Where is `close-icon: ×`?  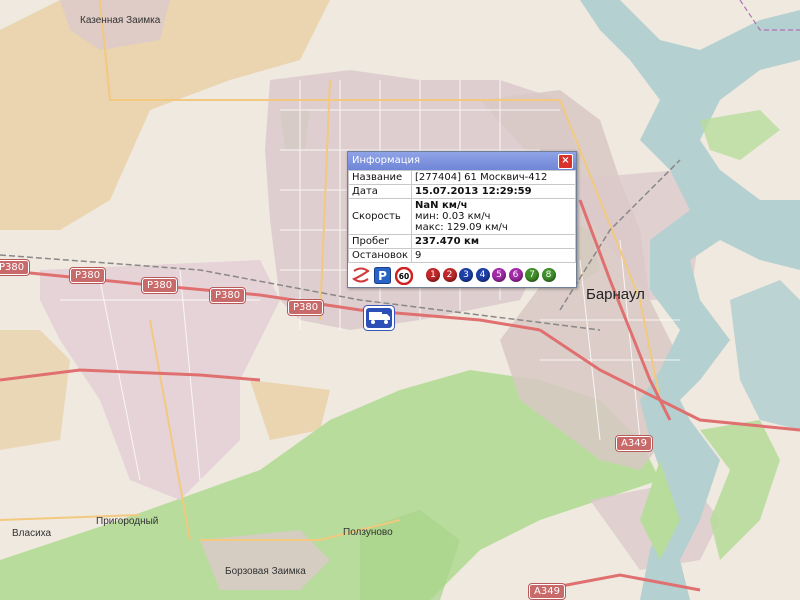 close-icon: × is located at coordinates (565, 161).